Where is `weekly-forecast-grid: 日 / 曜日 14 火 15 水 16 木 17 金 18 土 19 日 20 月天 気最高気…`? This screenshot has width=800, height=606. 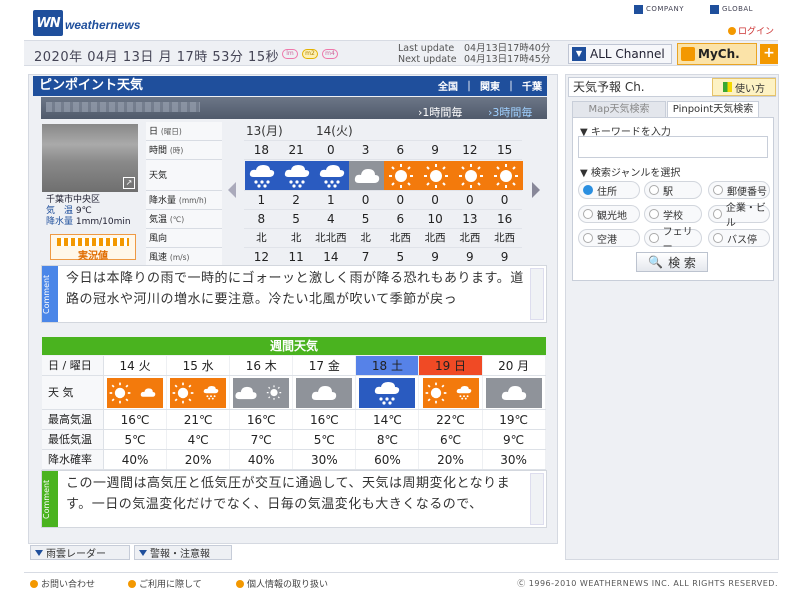 weekly-forecast-grid: 日 / 曜日 14 火 15 水 16 木 17 金 18 土 19 日 20 月天 気最高気… is located at coordinates (294, 413).